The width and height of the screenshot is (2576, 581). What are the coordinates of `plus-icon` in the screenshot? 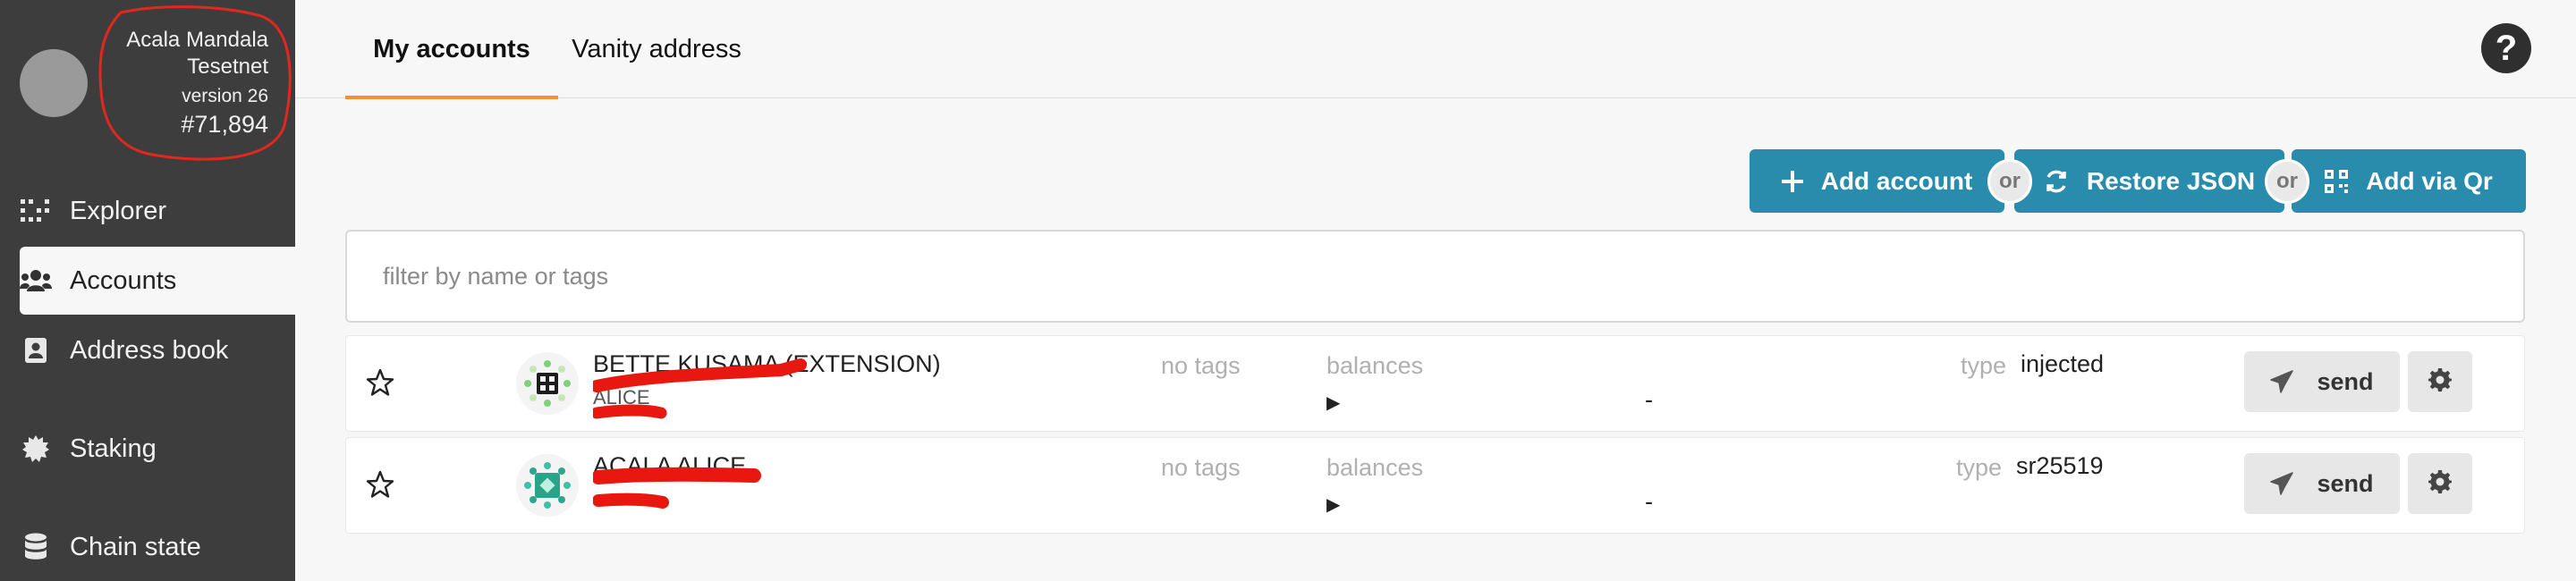 It's located at (1792, 181).